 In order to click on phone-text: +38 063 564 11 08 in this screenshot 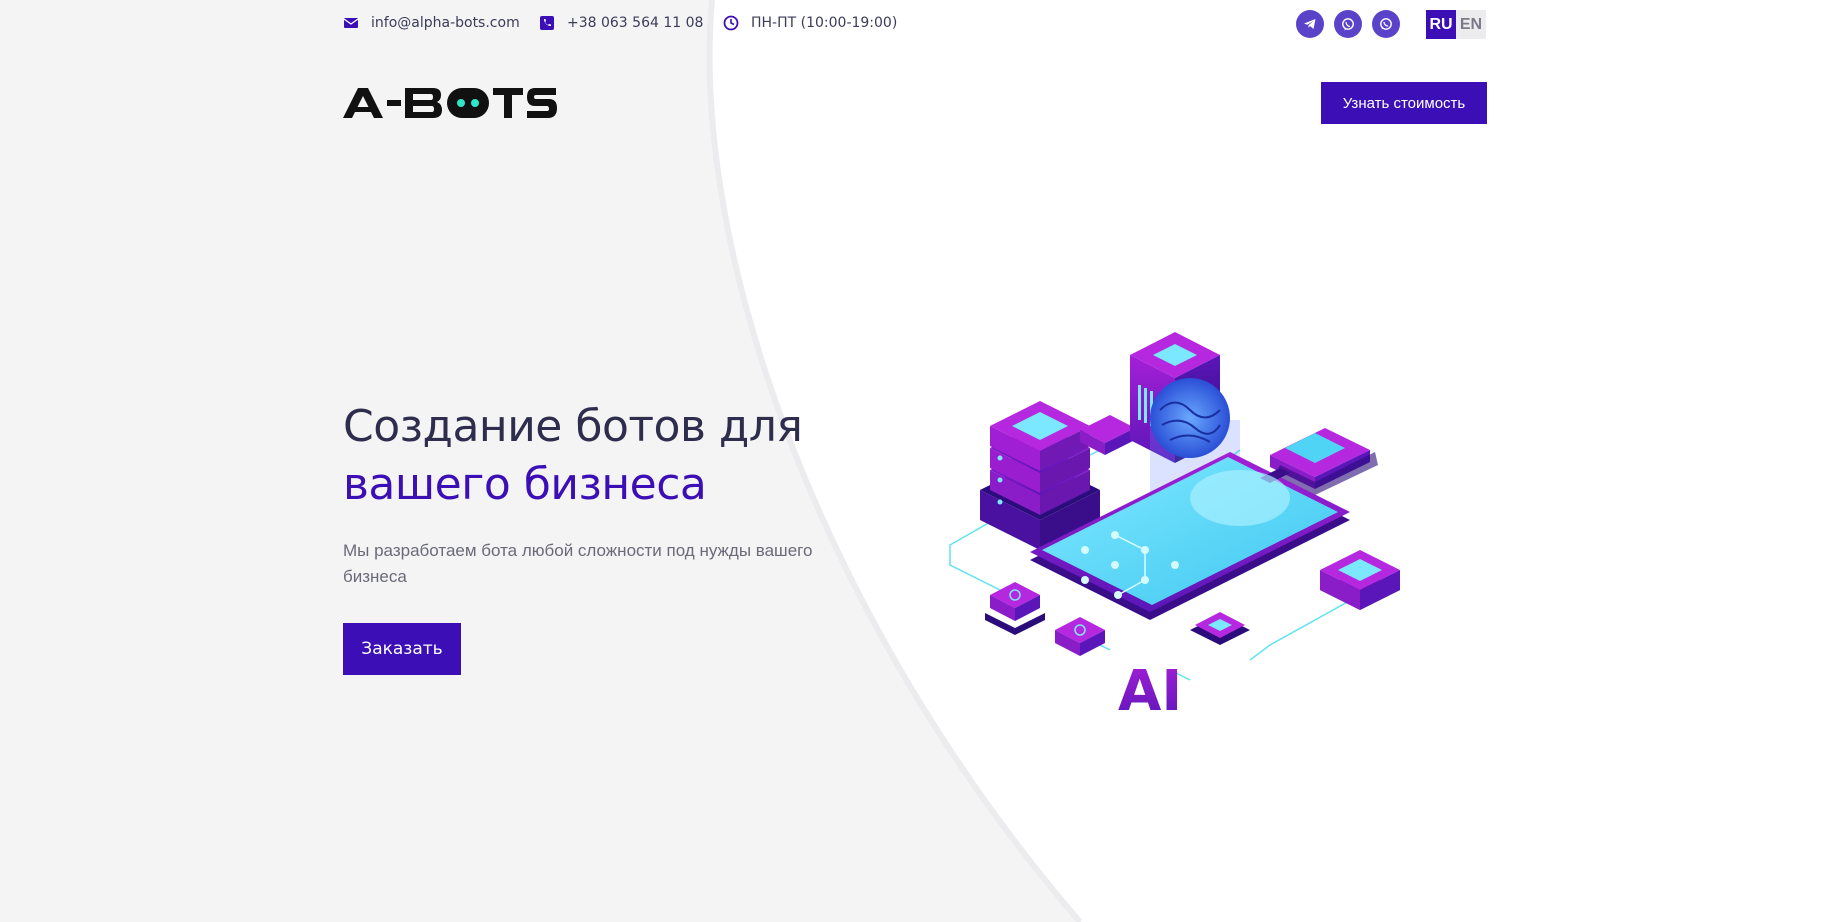, I will do `click(635, 23)`.